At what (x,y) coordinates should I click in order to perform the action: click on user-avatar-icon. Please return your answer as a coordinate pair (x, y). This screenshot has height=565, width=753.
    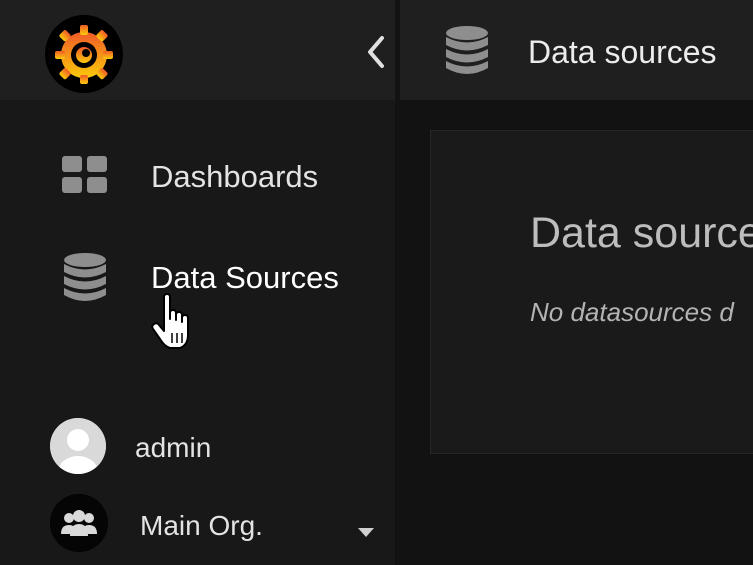
    Looking at the image, I should click on (78, 446).